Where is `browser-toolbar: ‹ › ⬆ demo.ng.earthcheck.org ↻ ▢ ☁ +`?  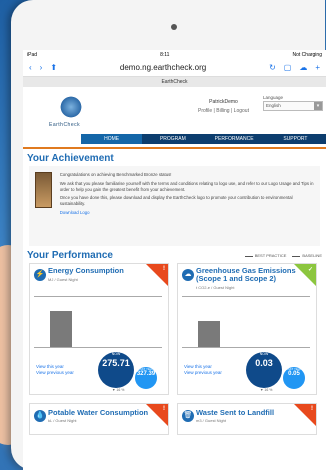
browser-toolbar: ‹ › ⬆ demo.ng.earthcheck.org ↻ ▢ ☁ + is located at coordinates (174, 68).